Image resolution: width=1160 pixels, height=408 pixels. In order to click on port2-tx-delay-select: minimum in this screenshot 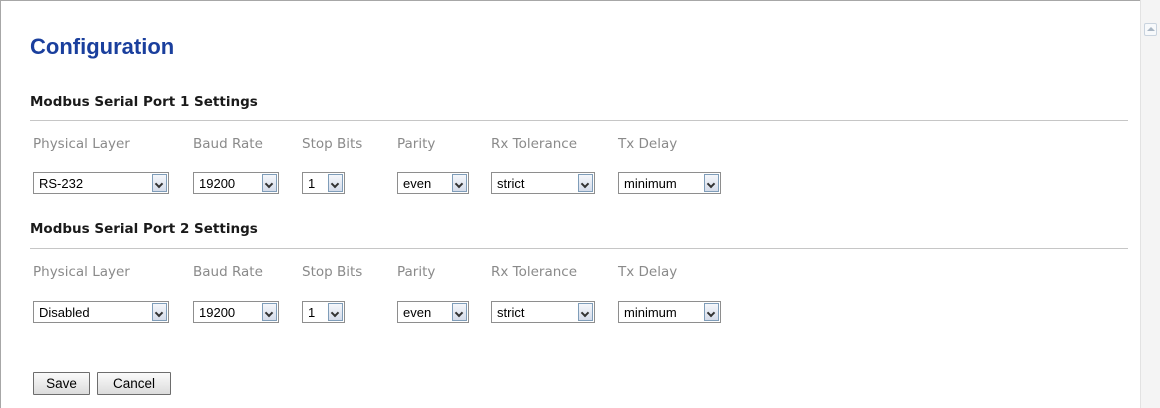, I will do `click(669, 312)`.